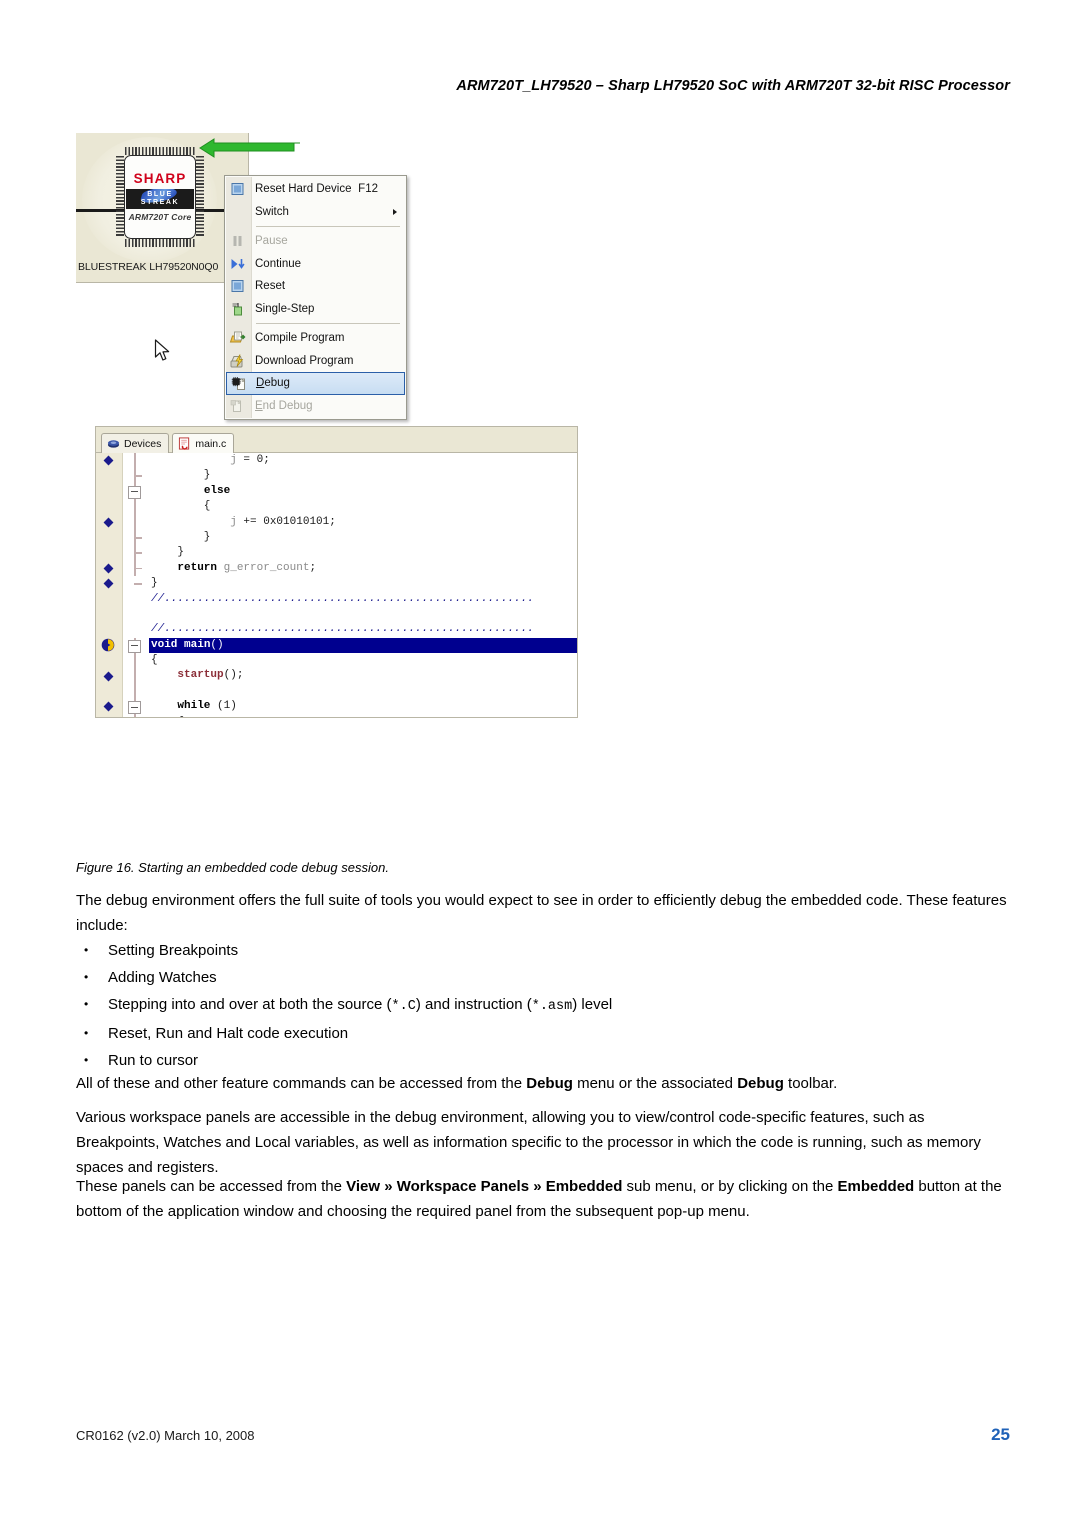 The width and height of the screenshot is (1080, 1527). Describe the element at coordinates (655, 1083) in the screenshot. I see `para2-mid: menu or the associated` at that location.